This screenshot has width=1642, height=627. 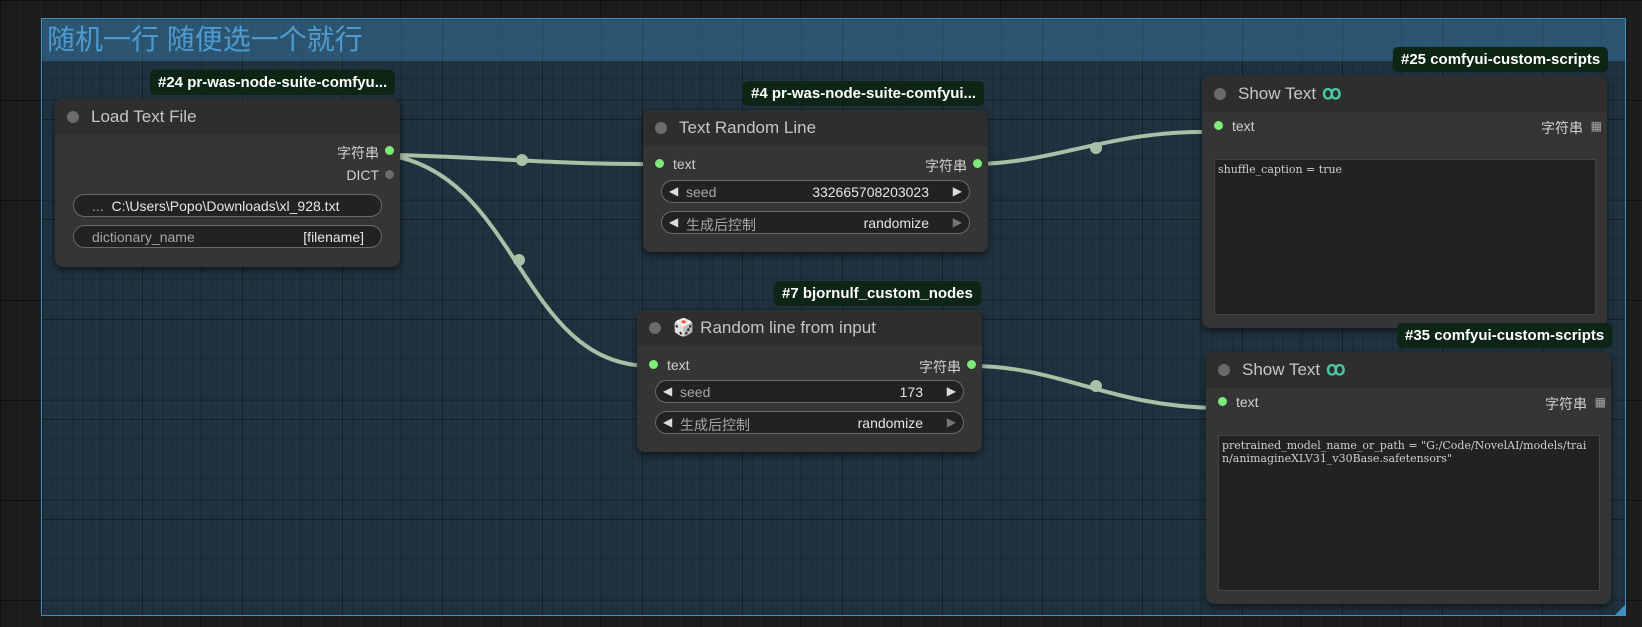 What do you see at coordinates (870, 192) in the screenshot?
I see `widget-value: 332665708203023` at bounding box center [870, 192].